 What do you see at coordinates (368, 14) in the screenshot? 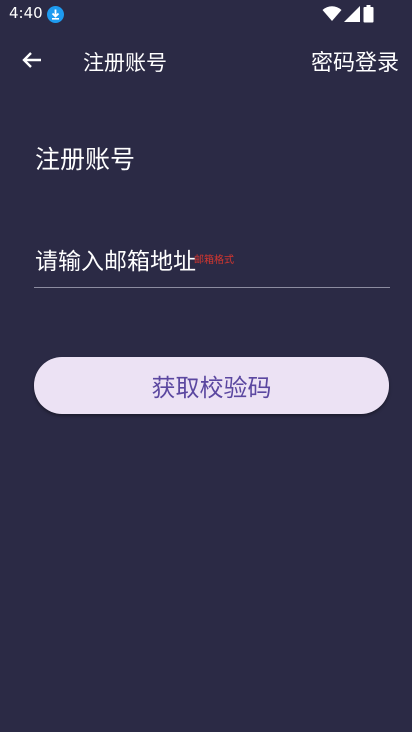
I see `battery-icon` at bounding box center [368, 14].